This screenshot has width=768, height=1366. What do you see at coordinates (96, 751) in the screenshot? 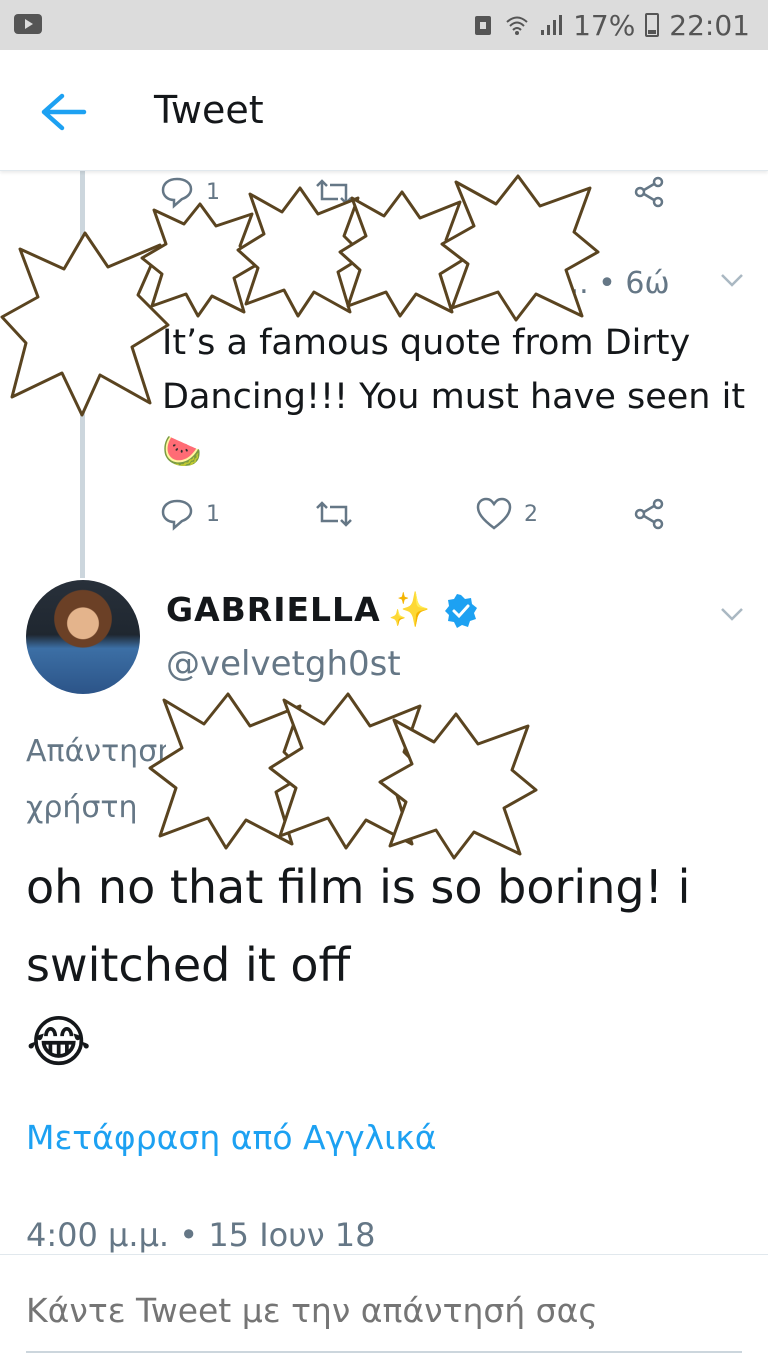
I see `reply-to-line-1: Απάντηση` at bounding box center [96, 751].